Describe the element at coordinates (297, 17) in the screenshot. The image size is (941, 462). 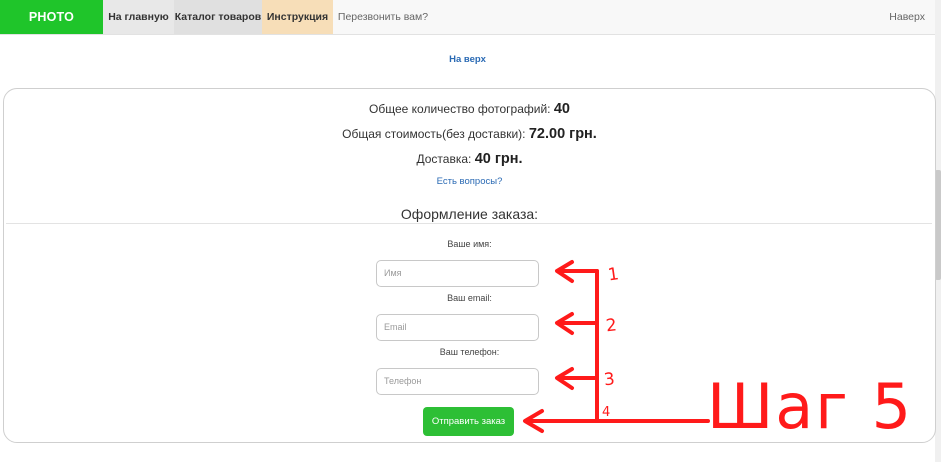
I see `nav-instructions: Инструкция` at that location.